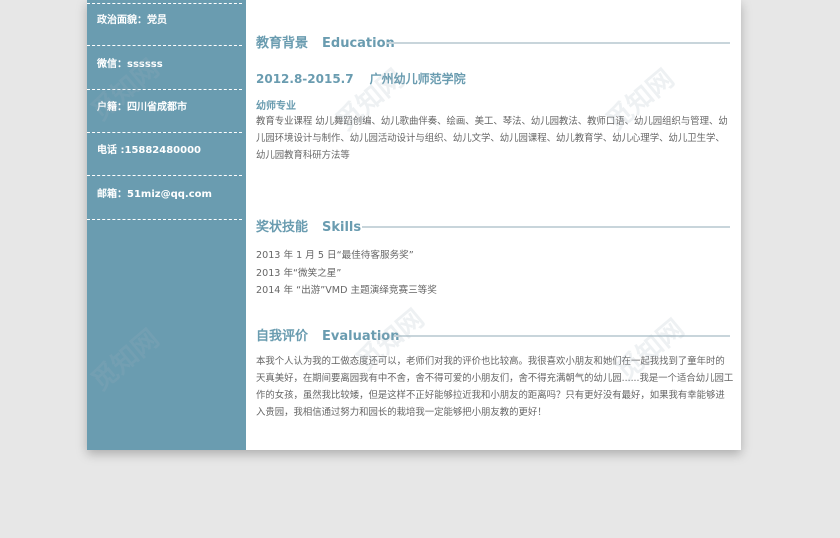 The image size is (840, 538). I want to click on education-title-en: Education, so click(358, 43).